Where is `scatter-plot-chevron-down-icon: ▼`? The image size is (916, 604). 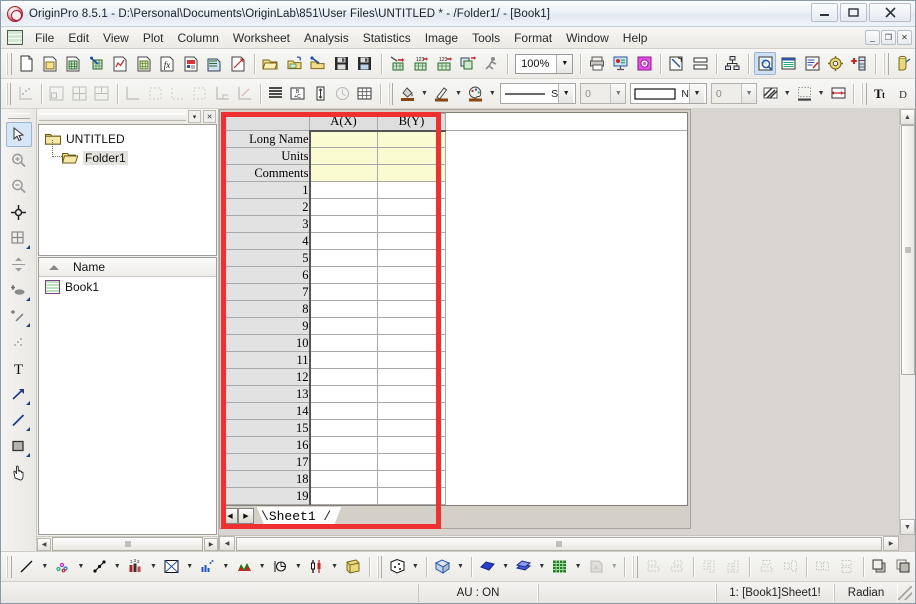 scatter-plot-chevron-down-icon: ▼ is located at coordinates (81, 567).